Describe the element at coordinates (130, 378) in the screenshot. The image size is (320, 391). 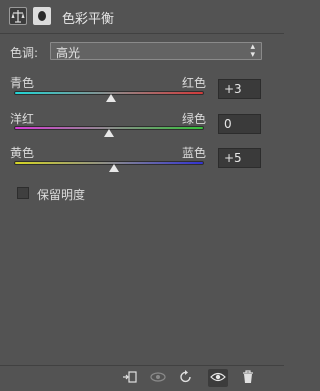
I see `clip-to-layer-icon` at that location.